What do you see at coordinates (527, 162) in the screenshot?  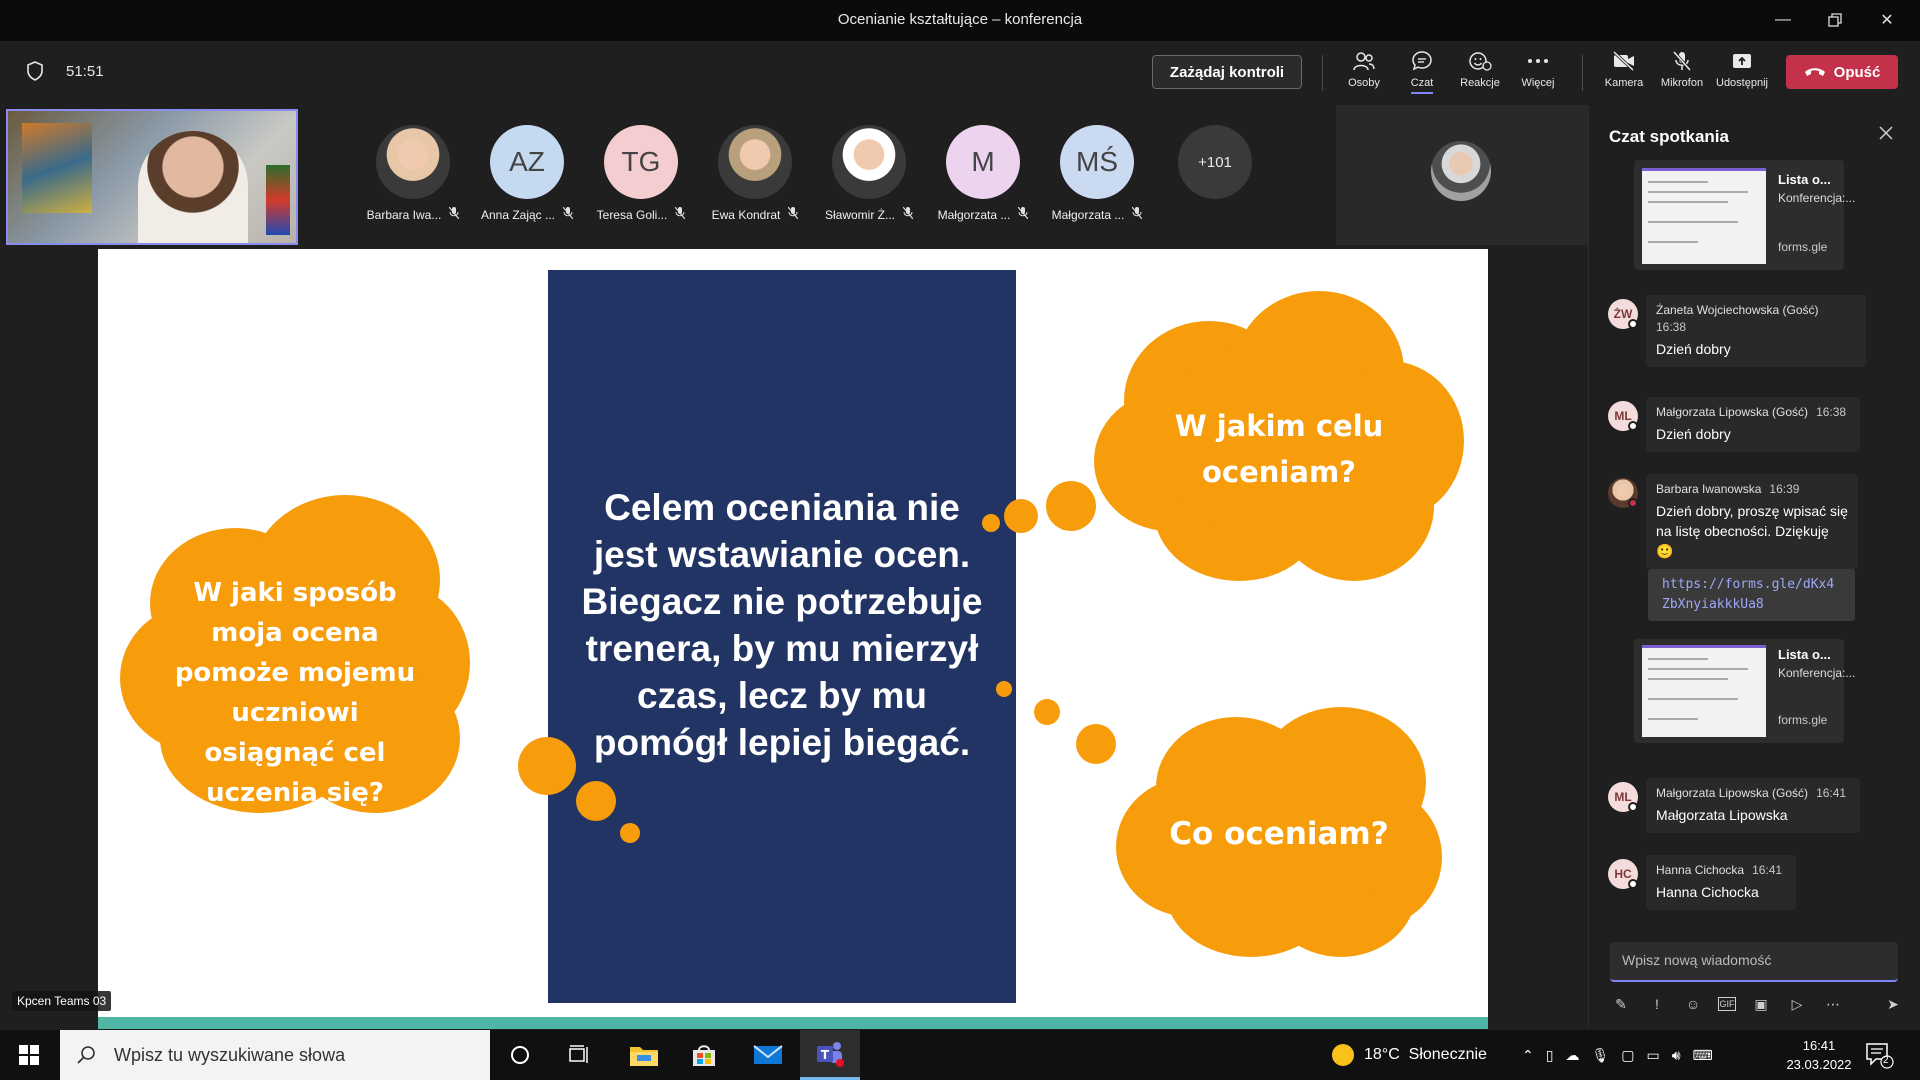 I see `participant-avatar: AZ` at bounding box center [527, 162].